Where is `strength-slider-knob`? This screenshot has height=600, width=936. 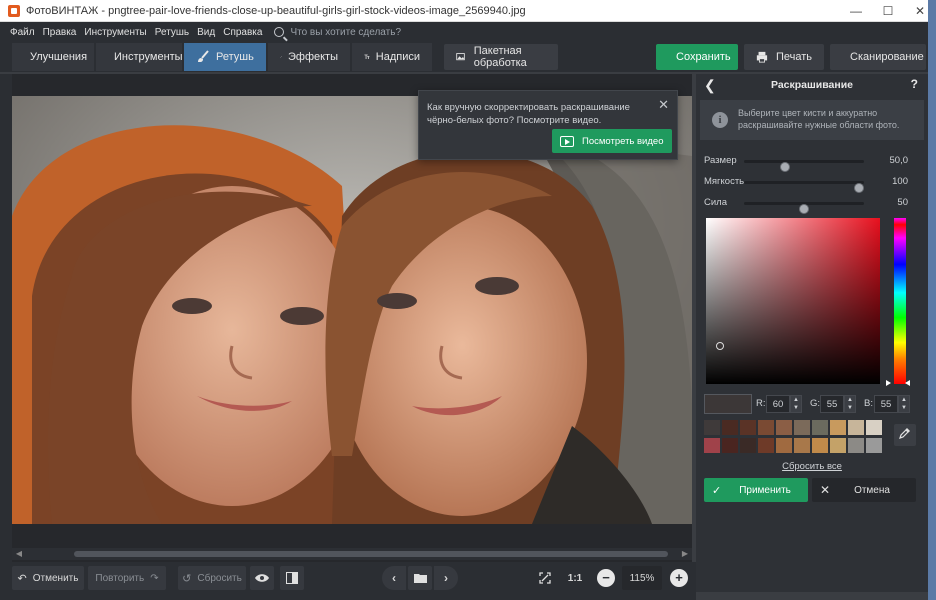 strength-slider-knob is located at coordinates (804, 209).